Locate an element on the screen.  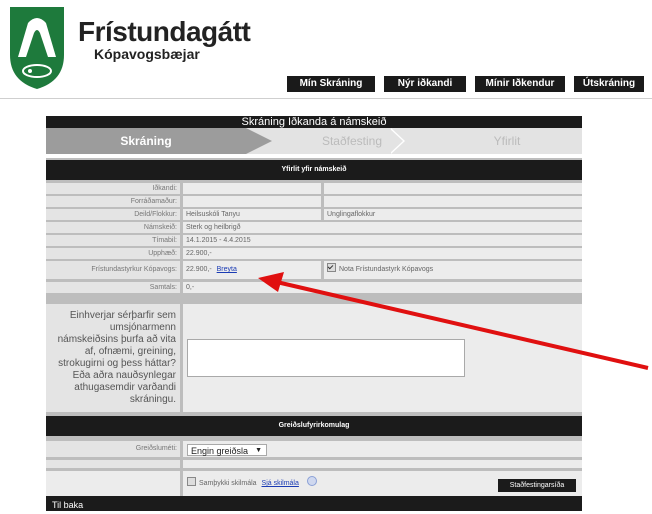
header-divider is located at coordinates (326, 98).